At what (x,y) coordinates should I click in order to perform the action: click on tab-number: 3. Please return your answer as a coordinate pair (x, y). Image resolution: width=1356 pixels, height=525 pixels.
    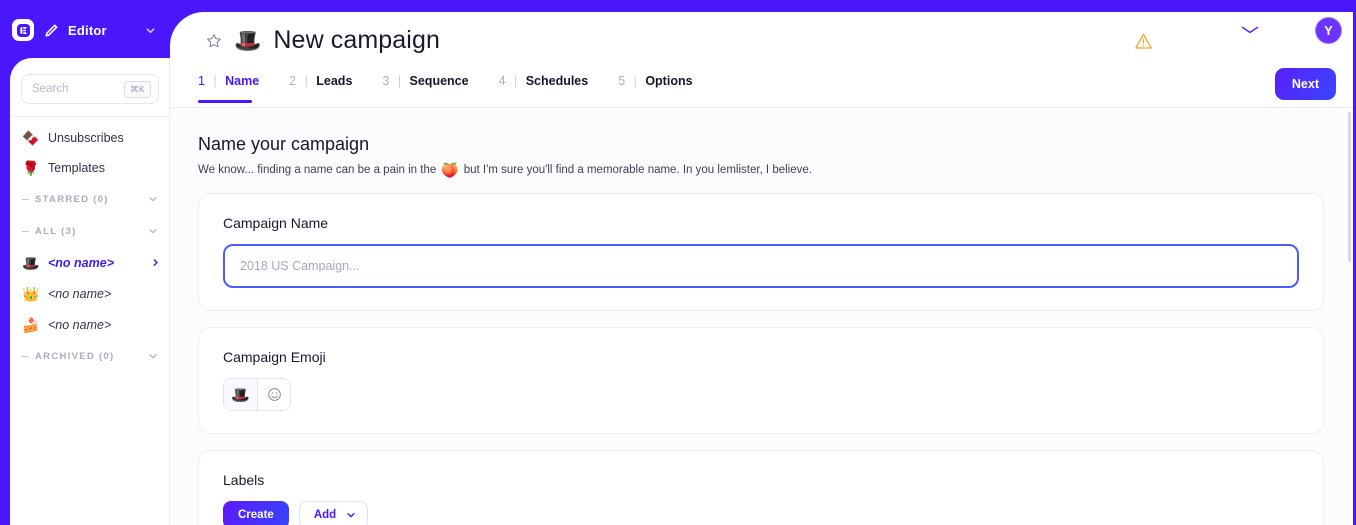
    Looking at the image, I should click on (386, 81).